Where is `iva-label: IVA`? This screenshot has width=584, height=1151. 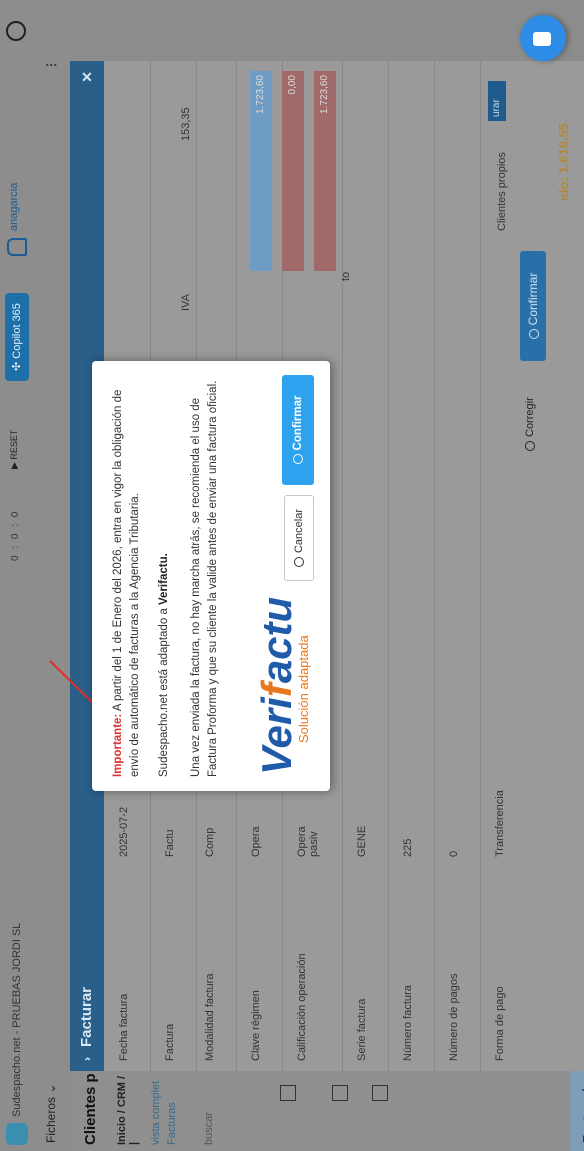 iva-label: IVA is located at coordinates (186, 302).